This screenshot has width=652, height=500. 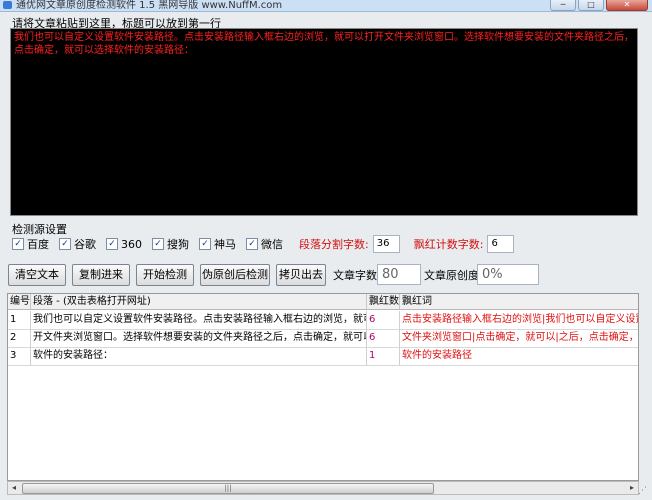 I want to click on originality-field: 0%, so click(x=508, y=274).